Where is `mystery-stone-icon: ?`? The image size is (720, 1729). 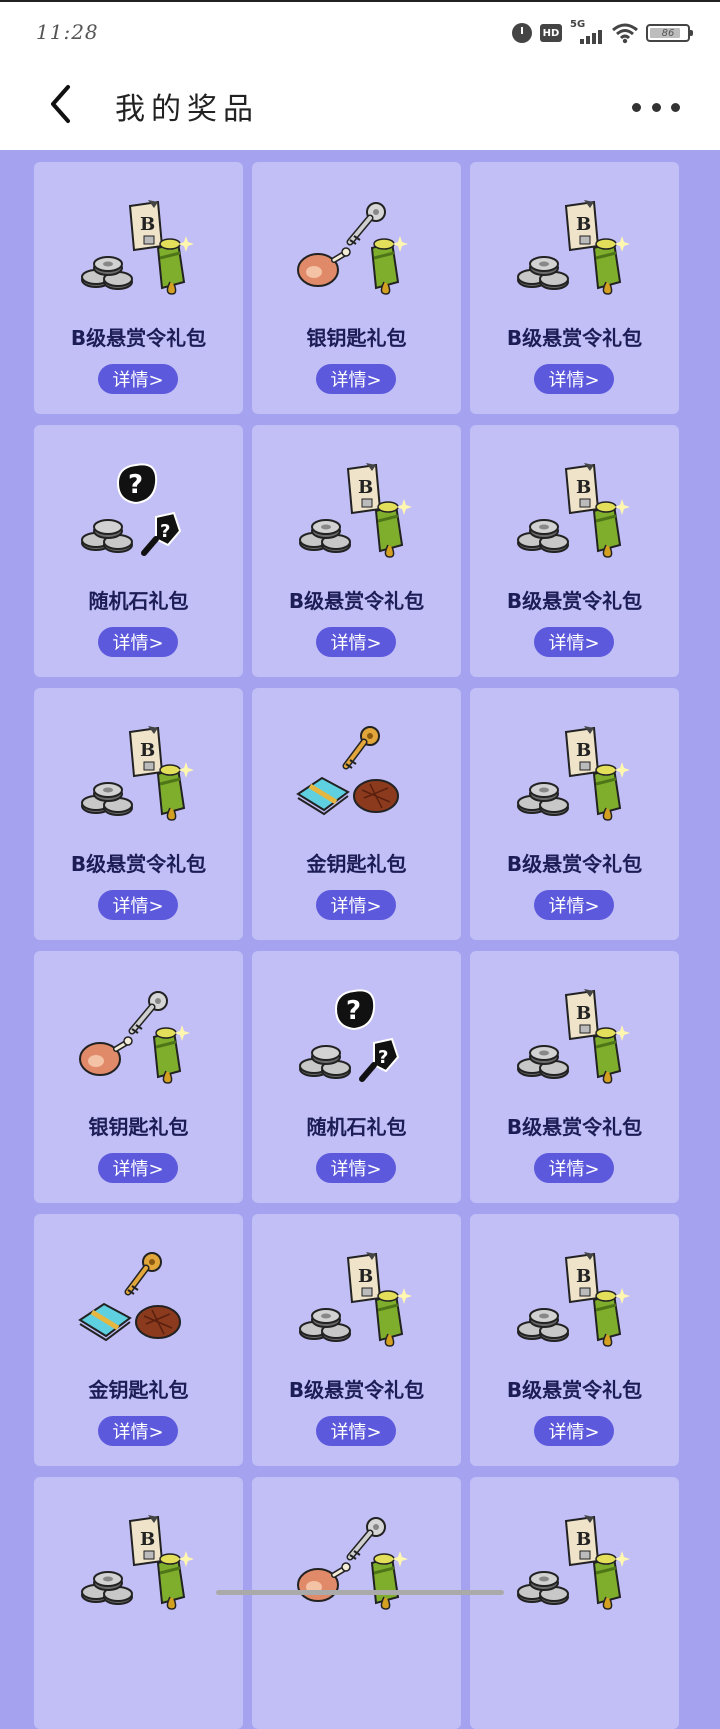
mystery-stone-icon: ? is located at coordinates (161, 533).